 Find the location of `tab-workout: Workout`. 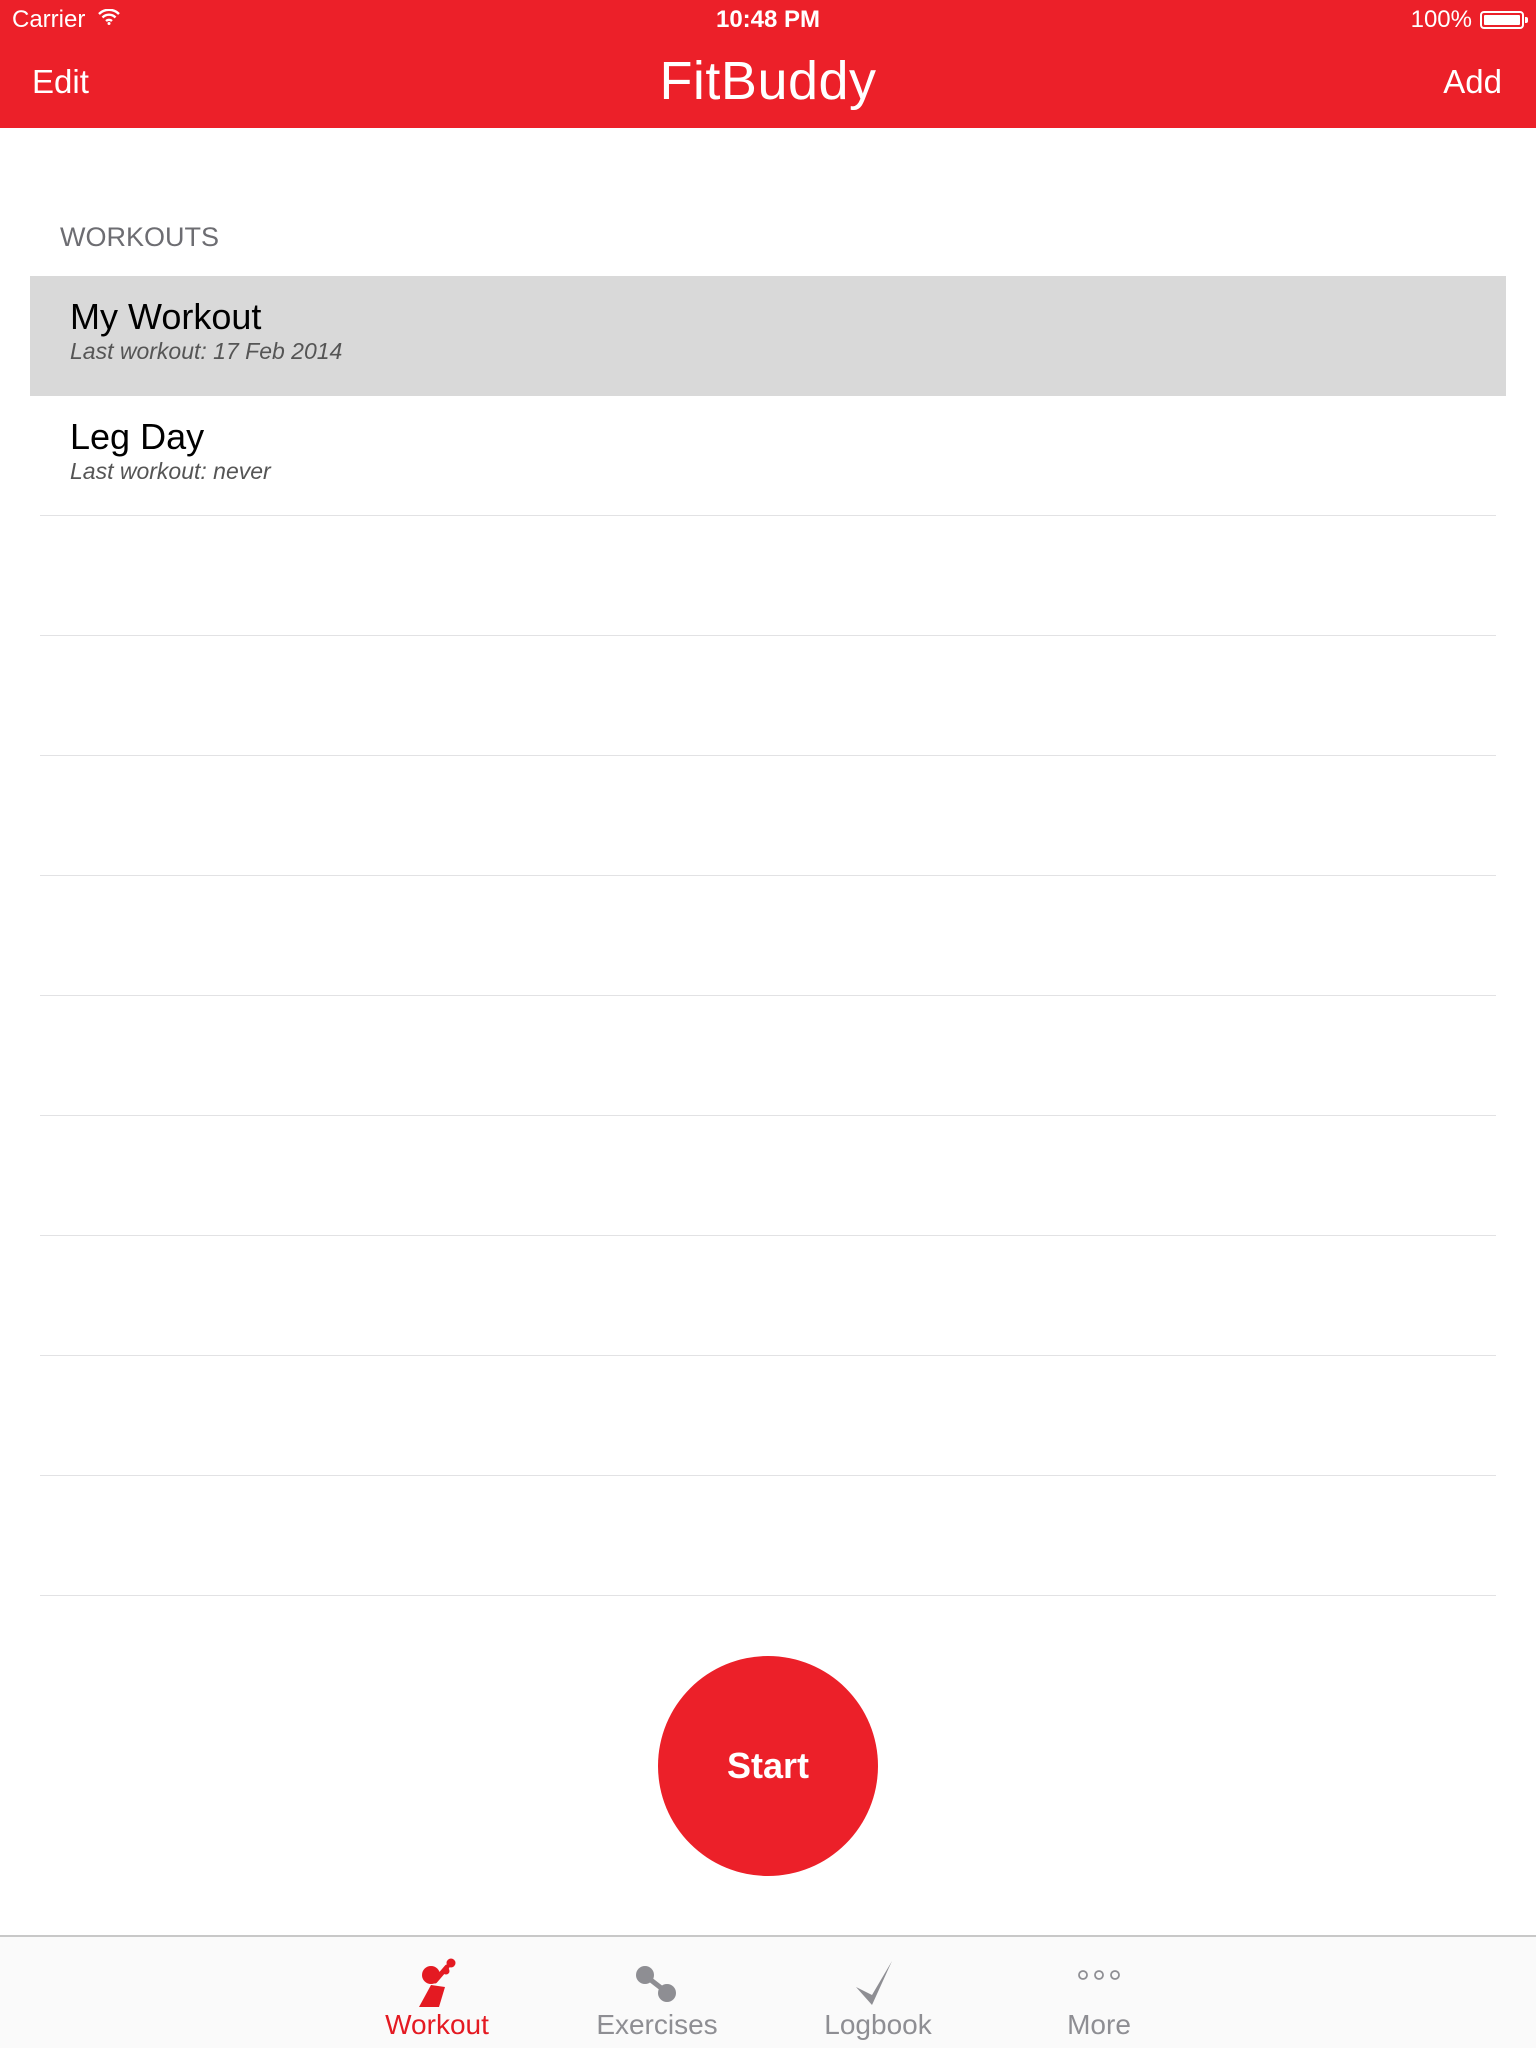

tab-workout: Workout is located at coordinates (437, 1992).